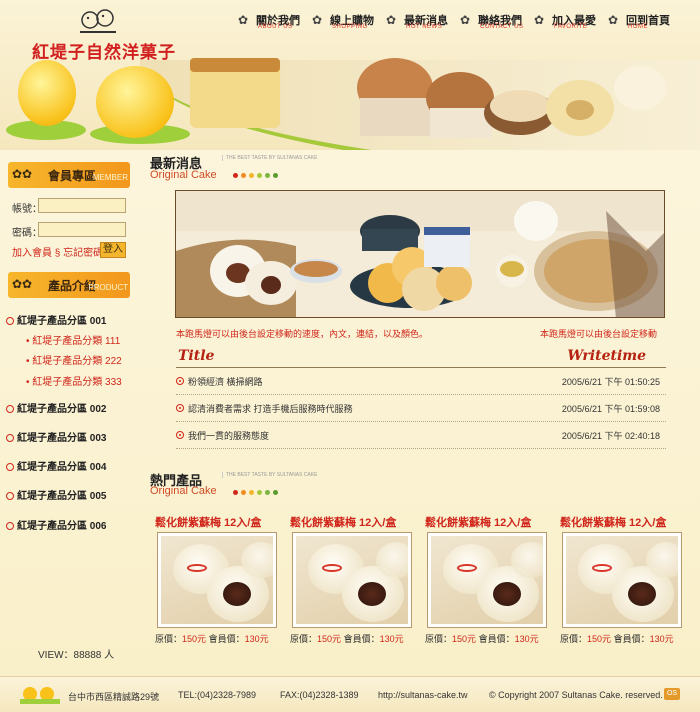 This screenshot has height=712, width=700. I want to click on nav-sublabel: HOT NEWS, so click(424, 27).